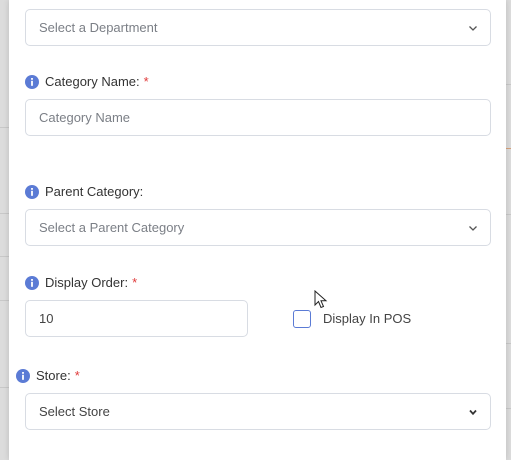 The image size is (511, 460). What do you see at coordinates (87, 282) in the screenshot?
I see `display-order-label-text: Display Order:` at bounding box center [87, 282].